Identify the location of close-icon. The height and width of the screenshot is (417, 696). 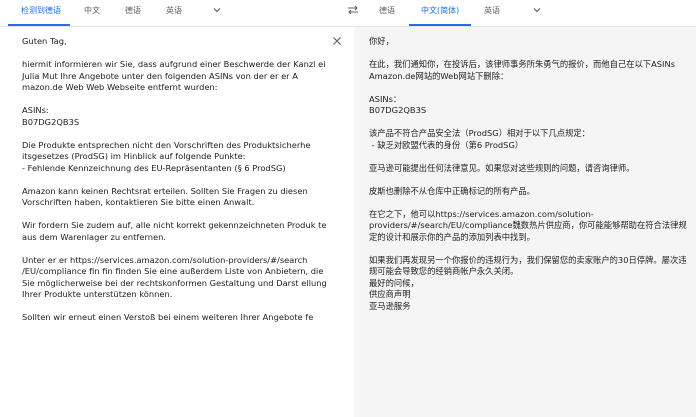
(337, 41).